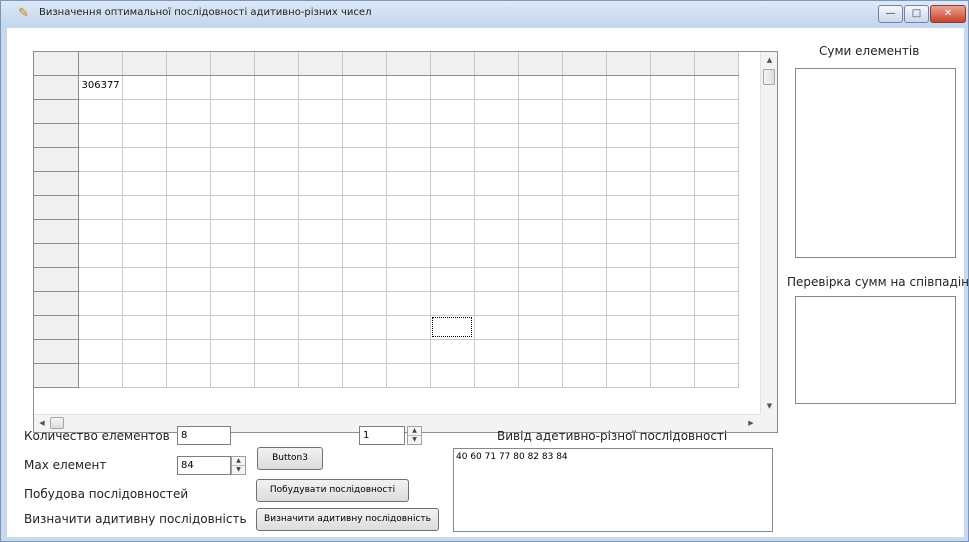 Image resolution: width=969 pixels, height=542 pixels. Describe the element at coordinates (948, 14) in the screenshot. I see `close-button: ✕` at that location.